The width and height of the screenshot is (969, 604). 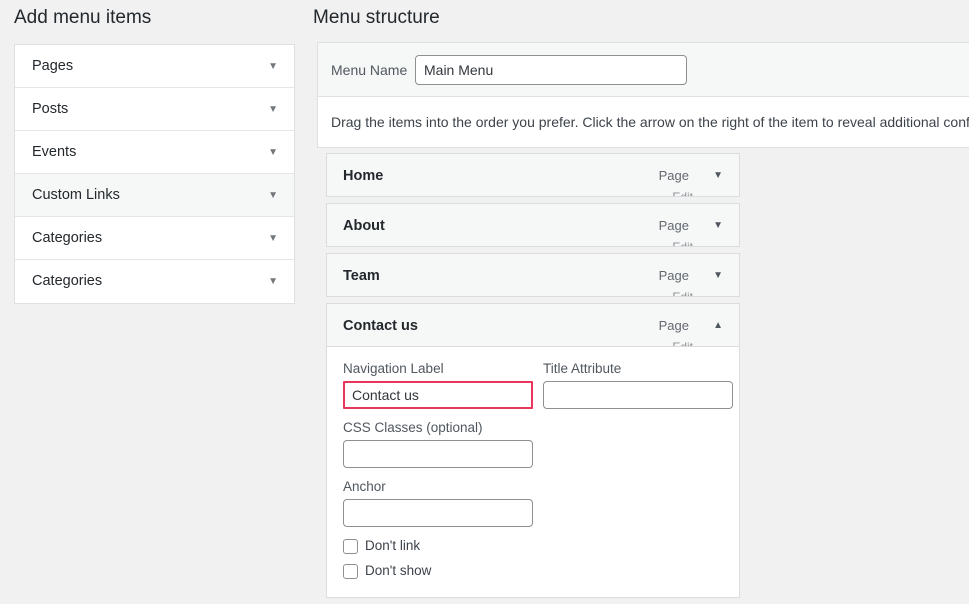 I want to click on dont-show-checkbox-row: Don't show, so click(x=533, y=571).